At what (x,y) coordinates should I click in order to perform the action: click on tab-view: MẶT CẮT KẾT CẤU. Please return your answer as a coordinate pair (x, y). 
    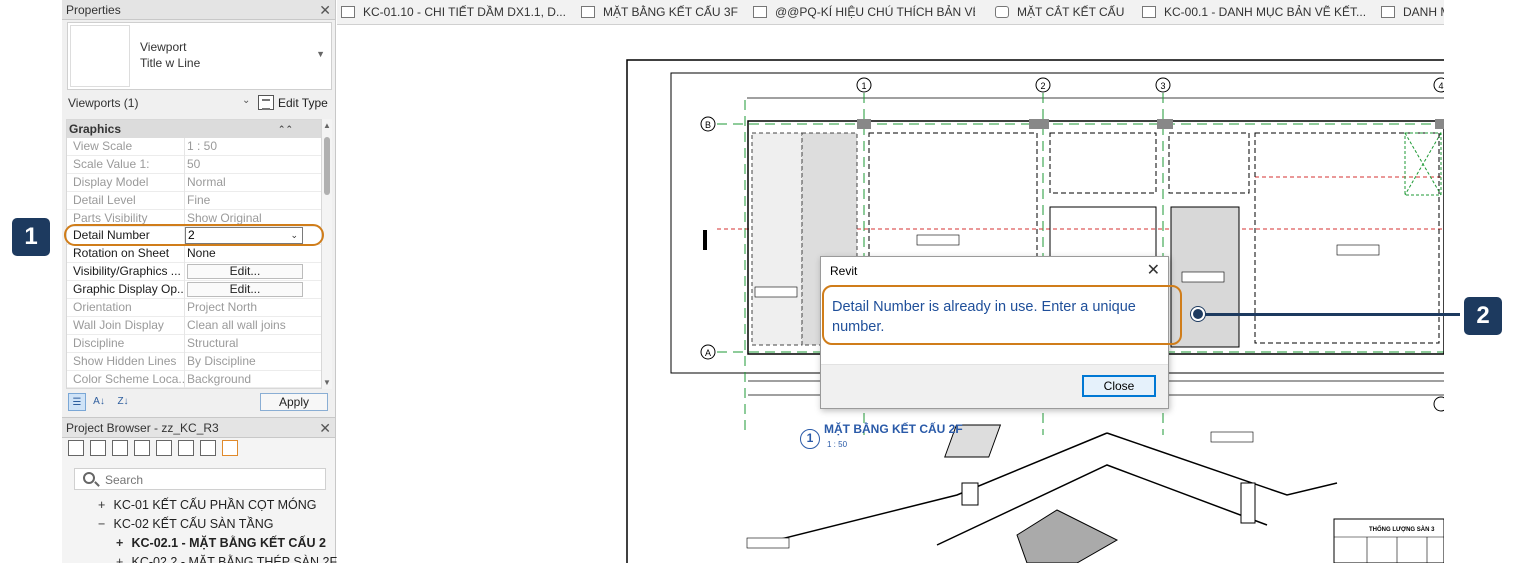
    Looking at the image, I should click on (1067, 12).